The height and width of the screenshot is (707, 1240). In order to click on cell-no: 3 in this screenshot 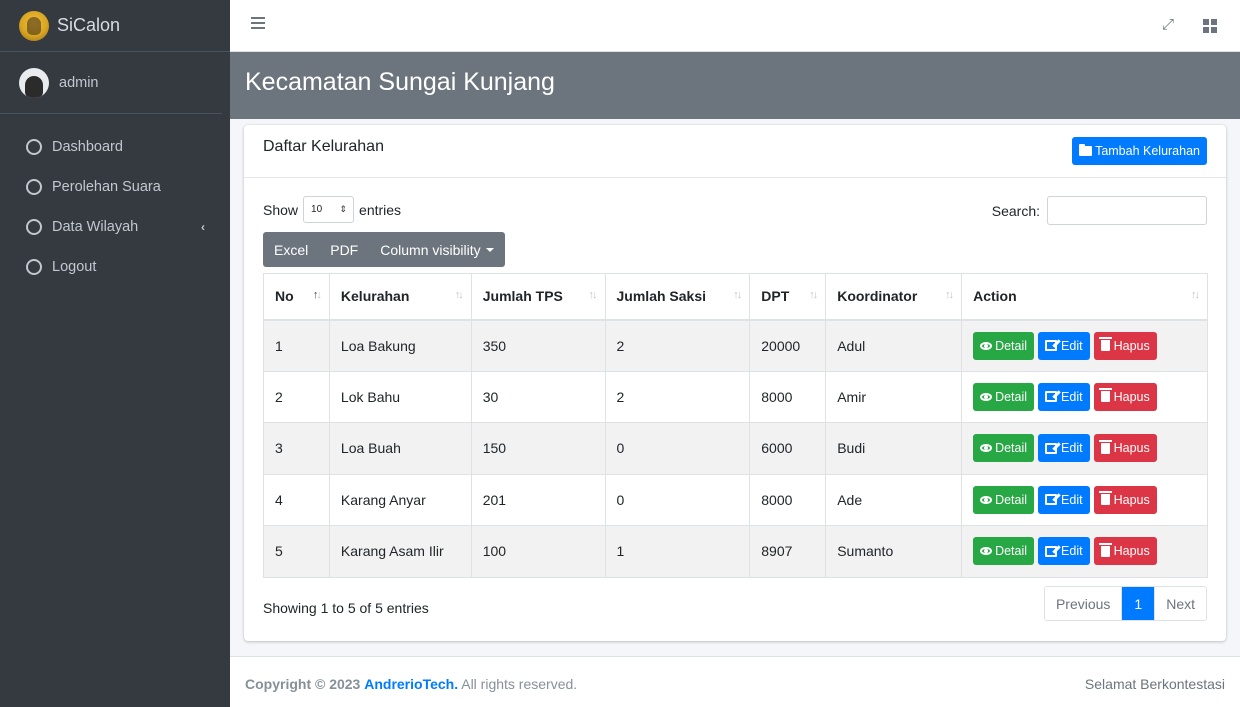, I will do `click(296, 448)`.